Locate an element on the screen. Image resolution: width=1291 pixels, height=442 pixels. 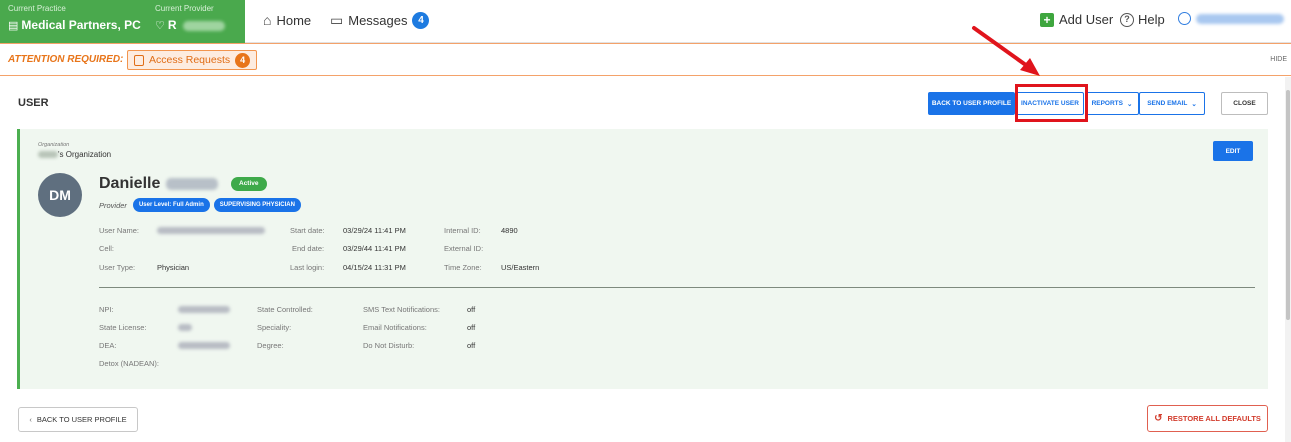
state-license-redacted is located at coordinates (185, 327).